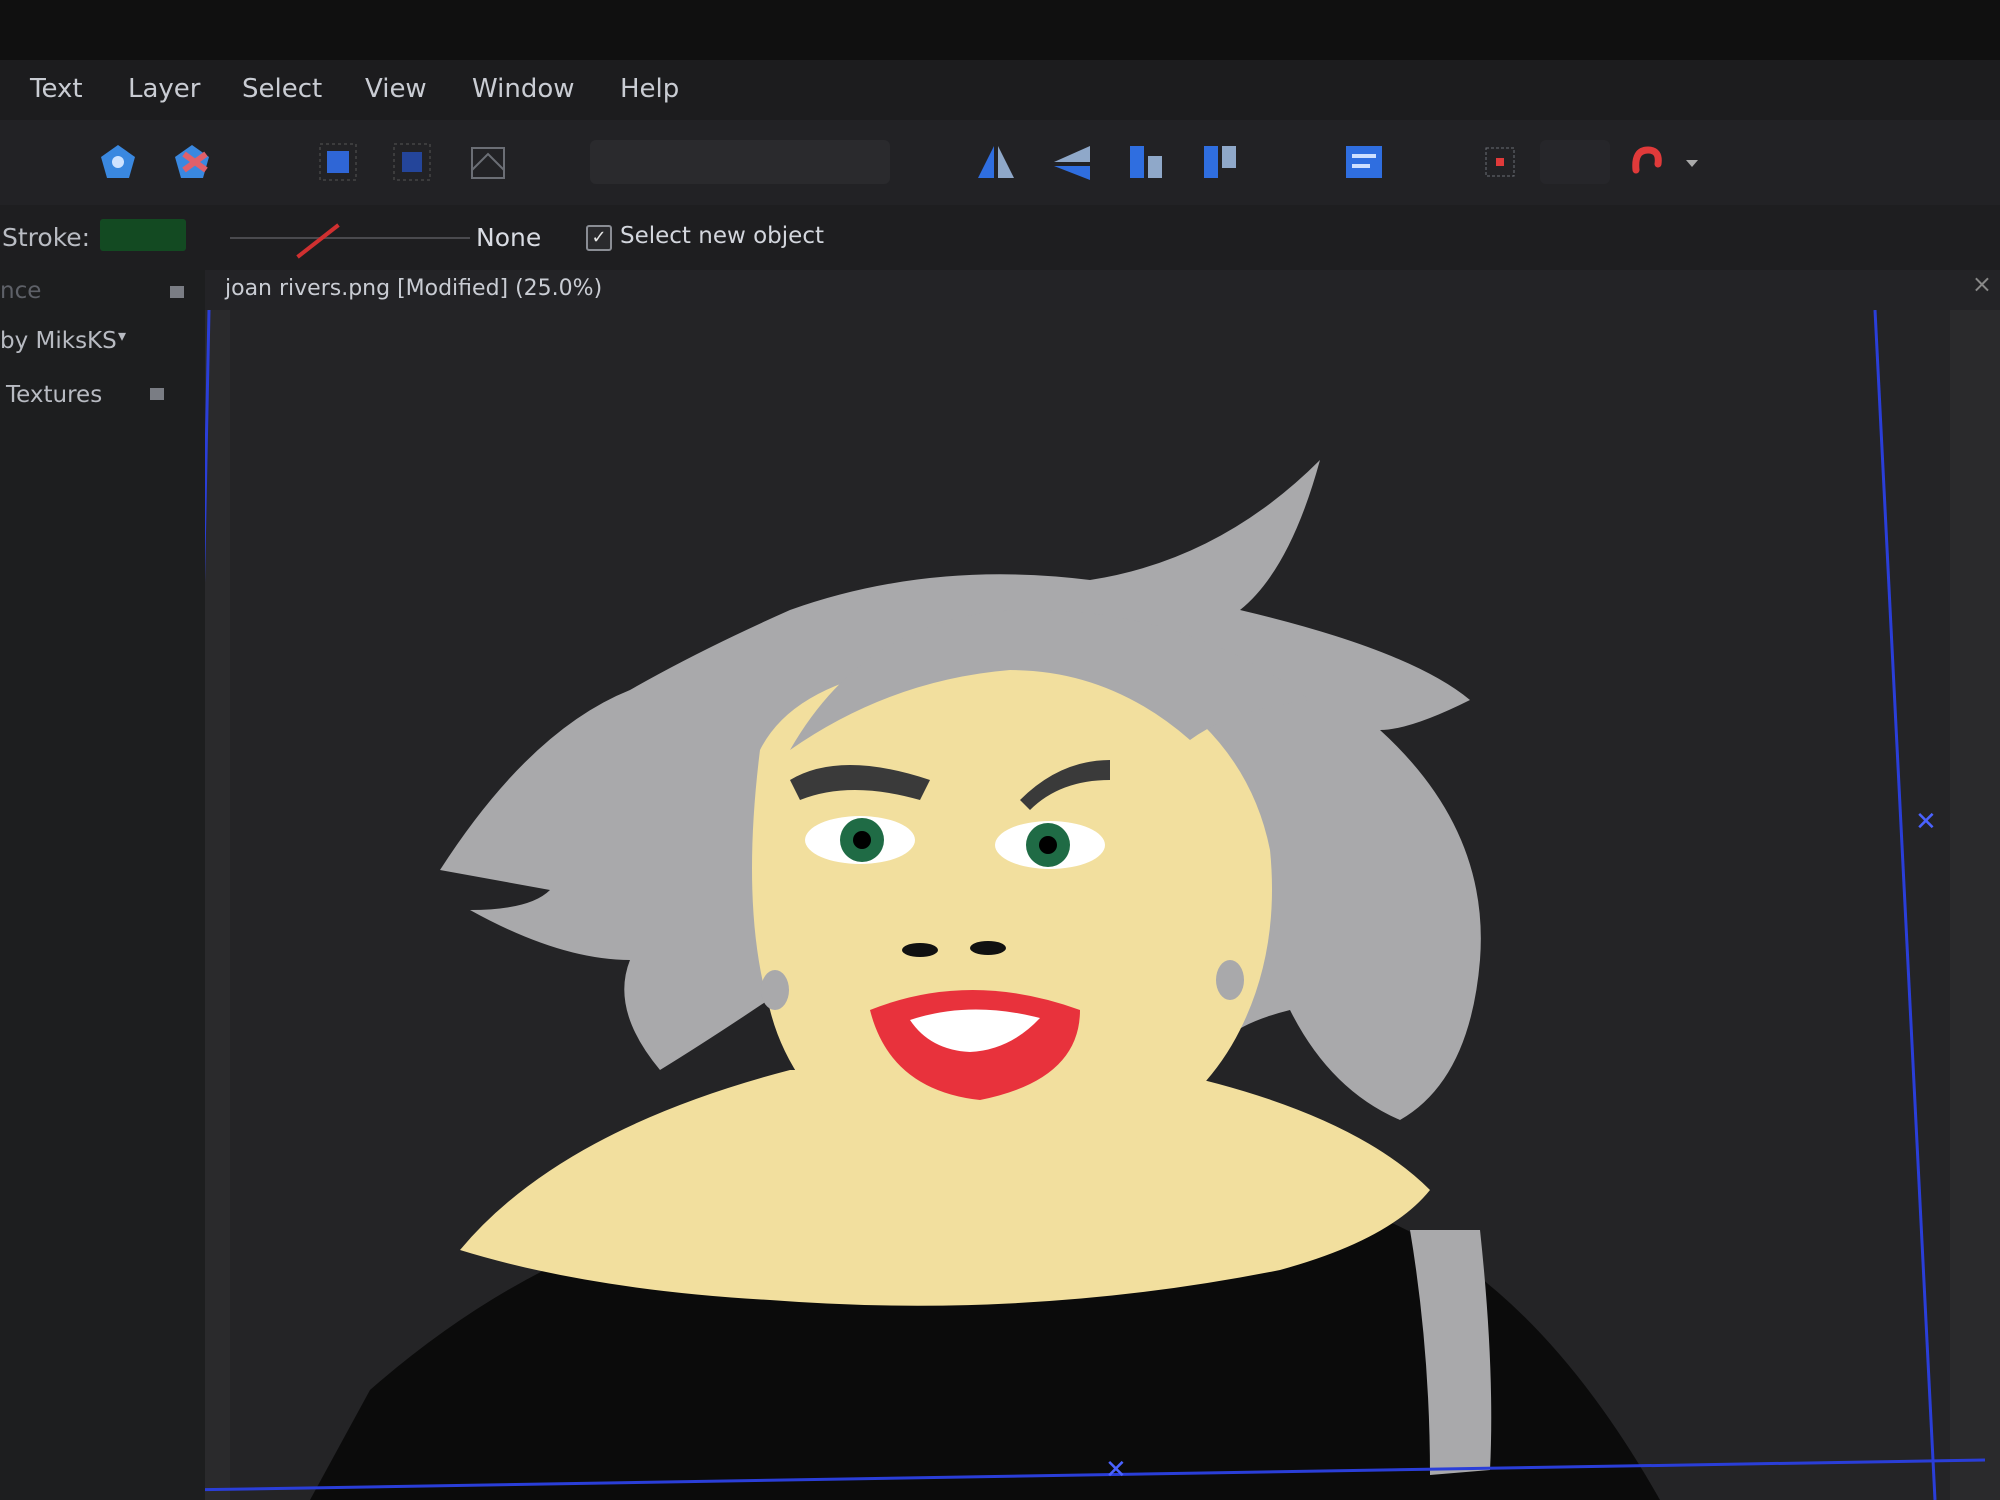  I want to click on right-nostril, so click(988, 948).